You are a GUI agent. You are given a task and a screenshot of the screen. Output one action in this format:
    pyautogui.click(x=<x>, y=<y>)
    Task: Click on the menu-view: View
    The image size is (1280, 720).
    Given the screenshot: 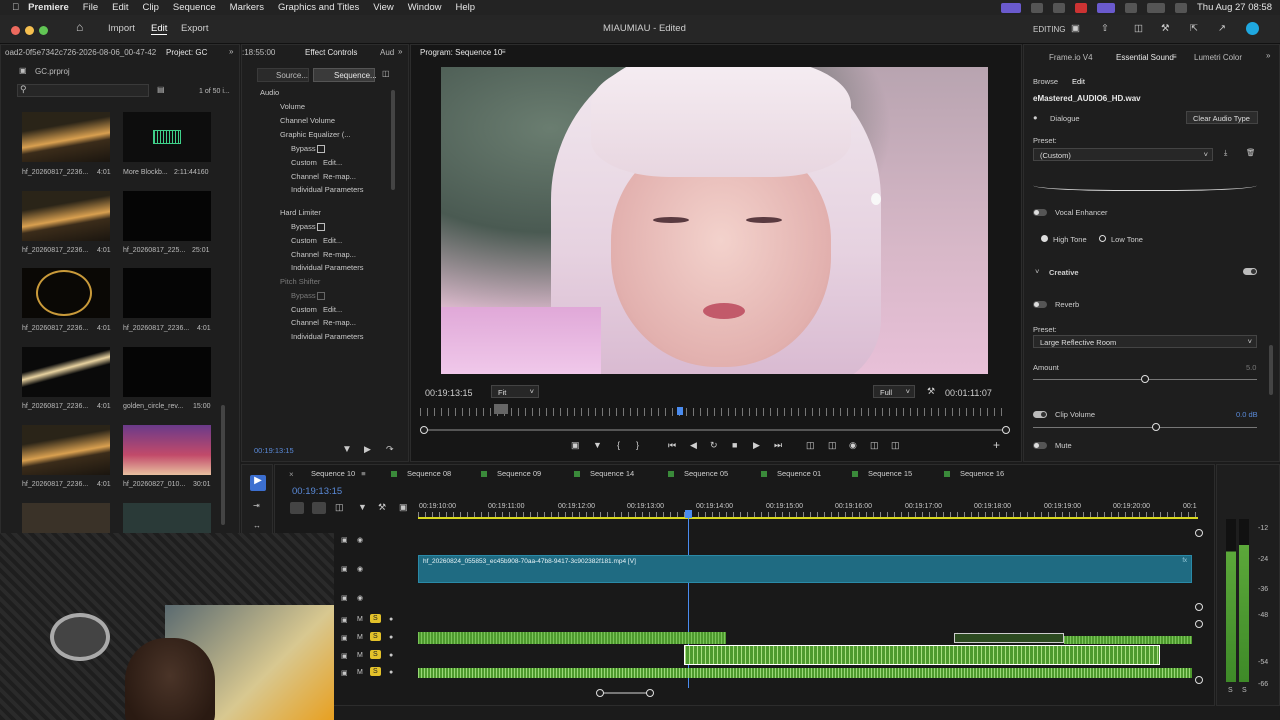 What is the action you would take?
    pyautogui.click(x=383, y=7)
    